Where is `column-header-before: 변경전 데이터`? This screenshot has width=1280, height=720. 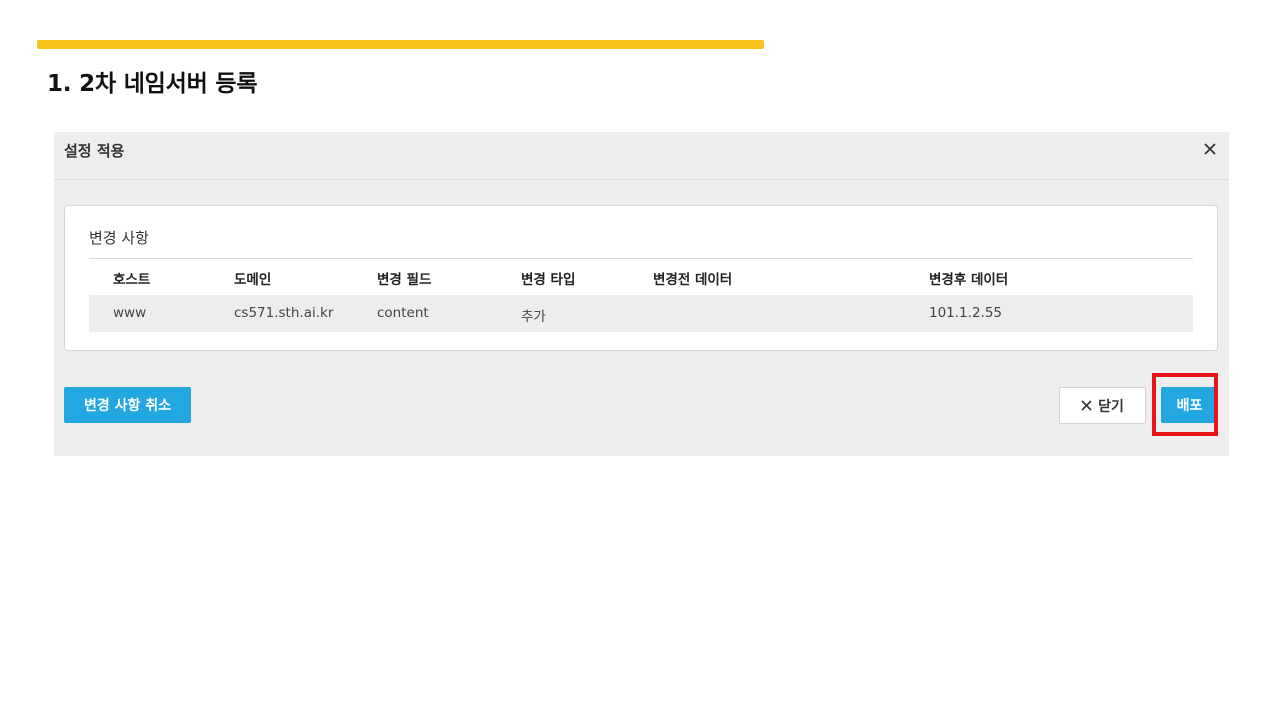
column-header-before: 변경전 데이터 is located at coordinates (693, 280).